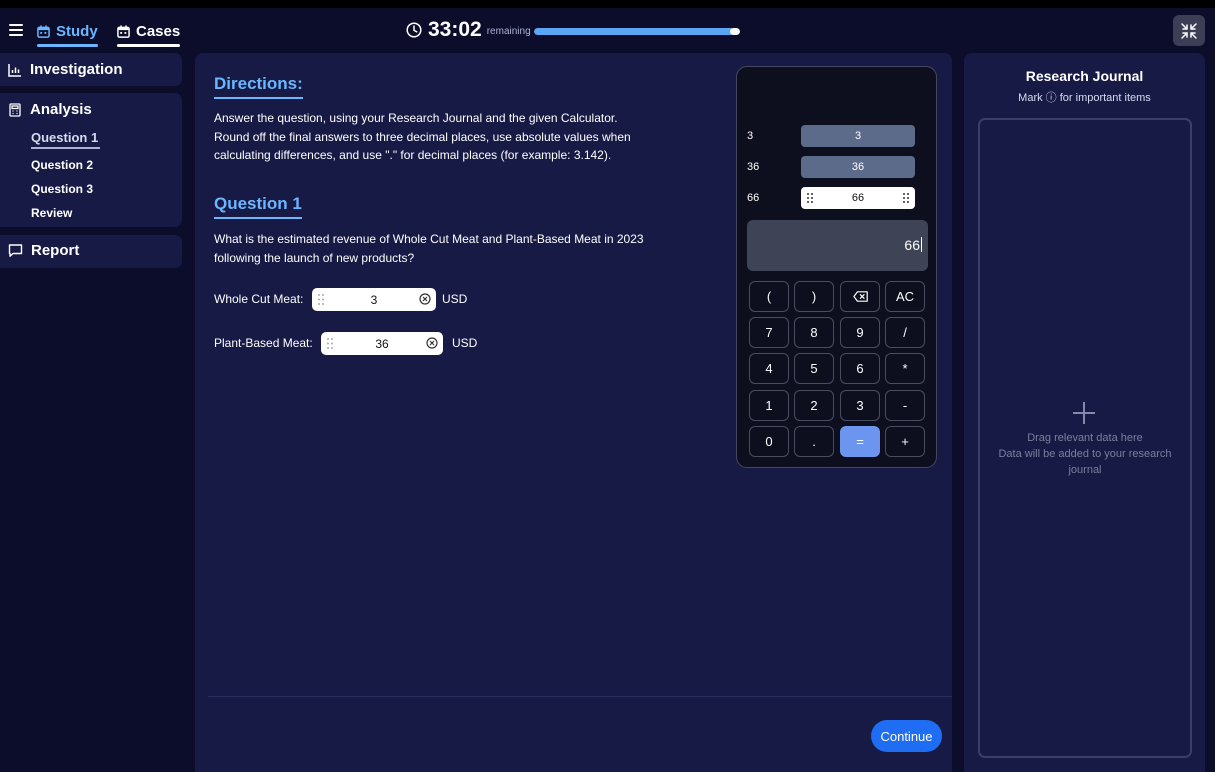 This screenshot has width=1215, height=772. I want to click on history-label: 66, so click(753, 198).